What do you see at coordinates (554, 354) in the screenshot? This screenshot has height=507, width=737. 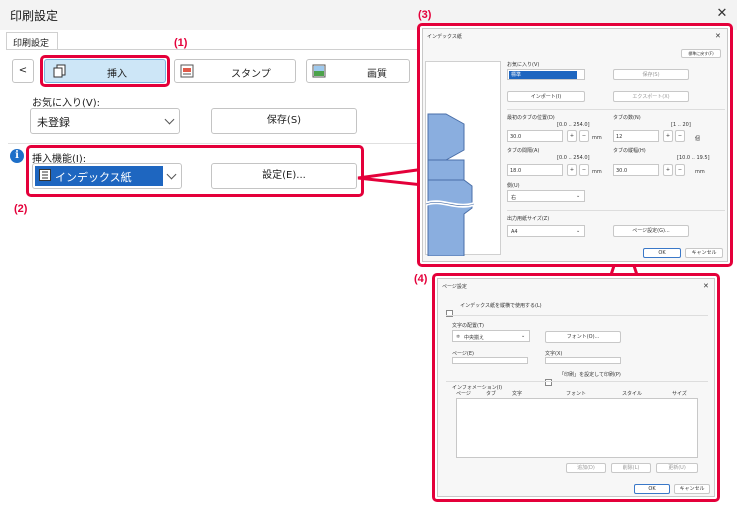 I see `text-label: 文字(X)` at bounding box center [554, 354].